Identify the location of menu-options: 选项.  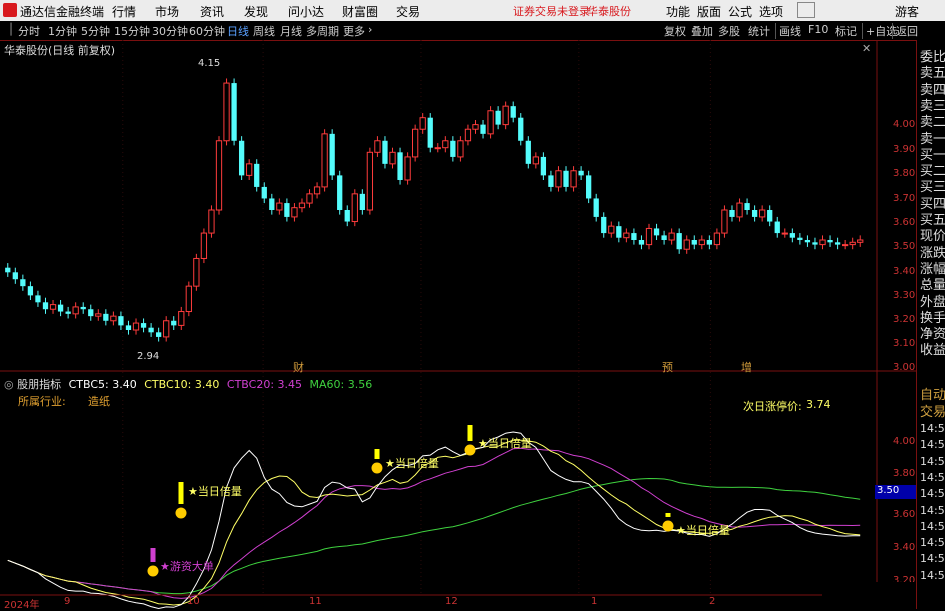
(771, 11).